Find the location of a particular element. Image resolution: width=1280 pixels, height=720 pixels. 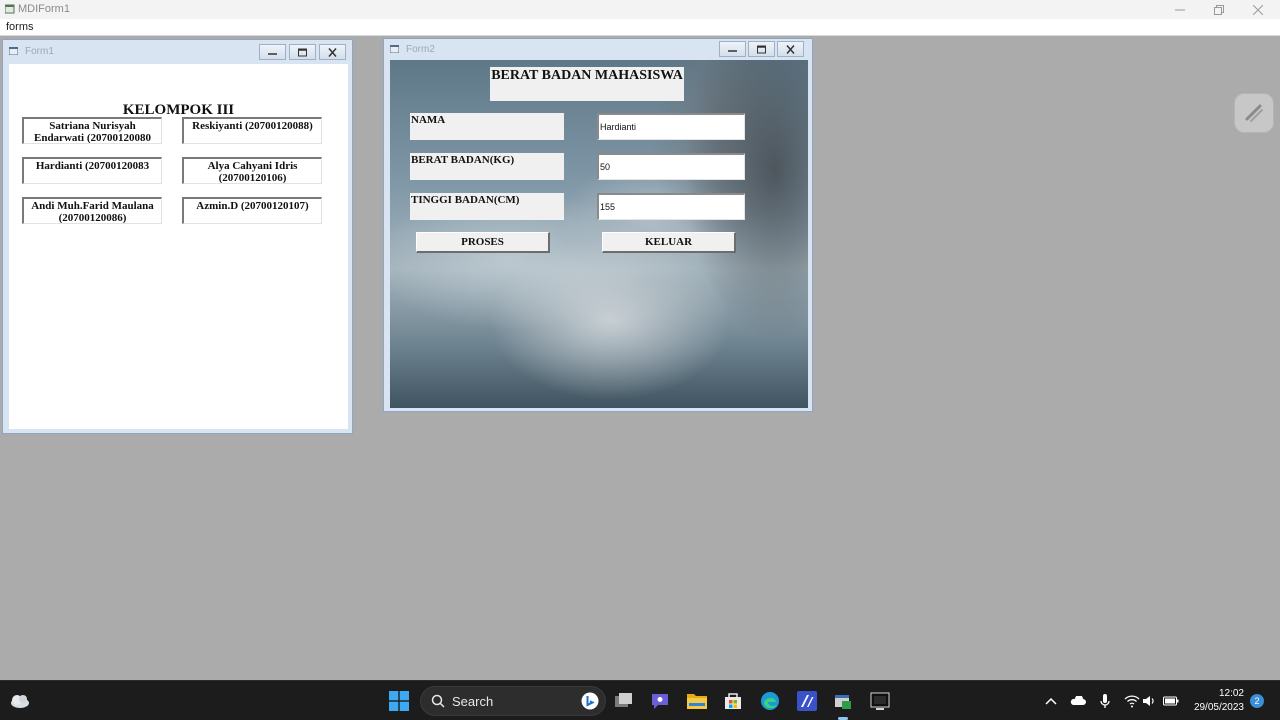

form2-minimize-button is located at coordinates (732, 49).